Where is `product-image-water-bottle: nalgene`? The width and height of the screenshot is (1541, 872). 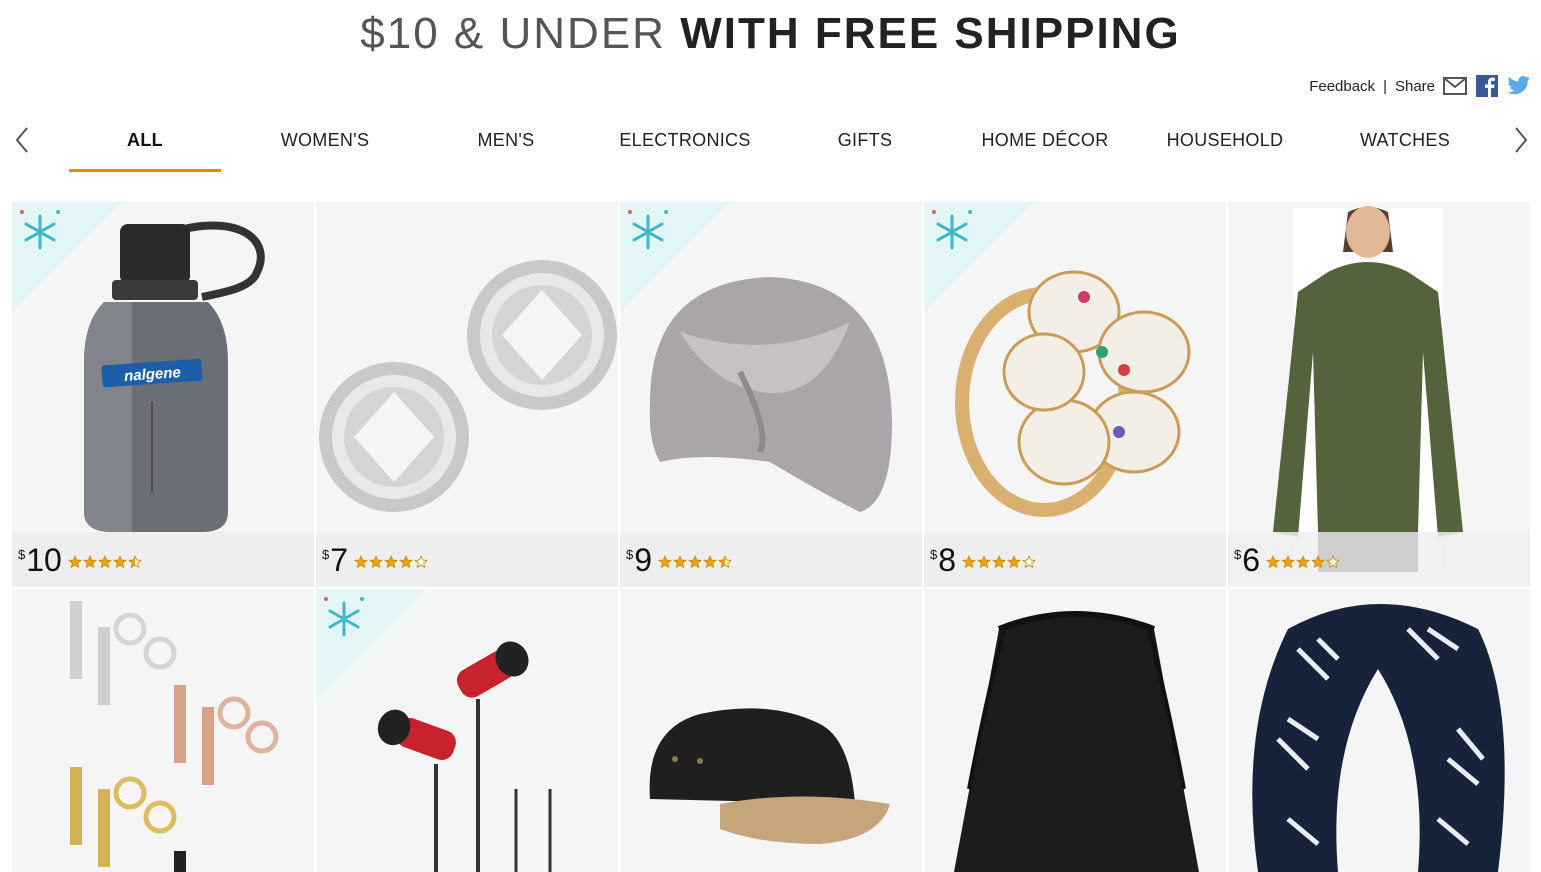
product-image-water-bottle: nalgene is located at coordinates (163, 367).